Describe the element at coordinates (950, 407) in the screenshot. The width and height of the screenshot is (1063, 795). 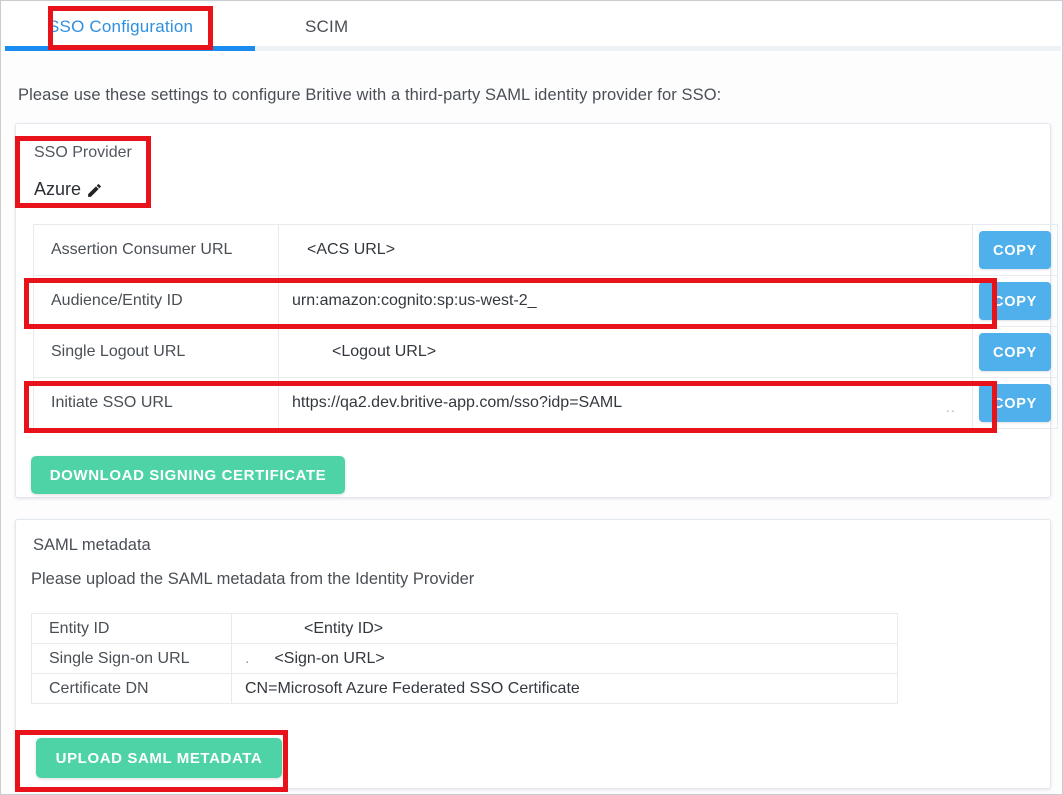
I see `row-value-truncation-ellipsis: ..` at that location.